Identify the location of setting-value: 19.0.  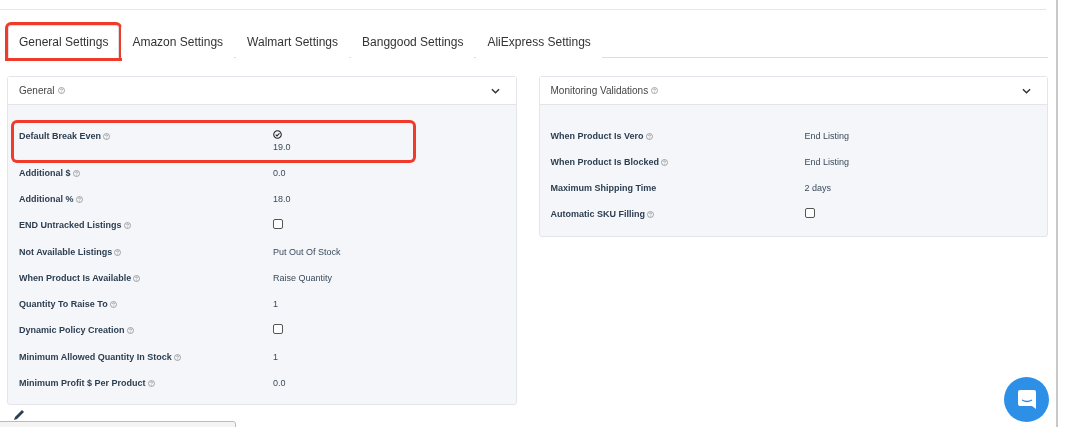
(282, 147).